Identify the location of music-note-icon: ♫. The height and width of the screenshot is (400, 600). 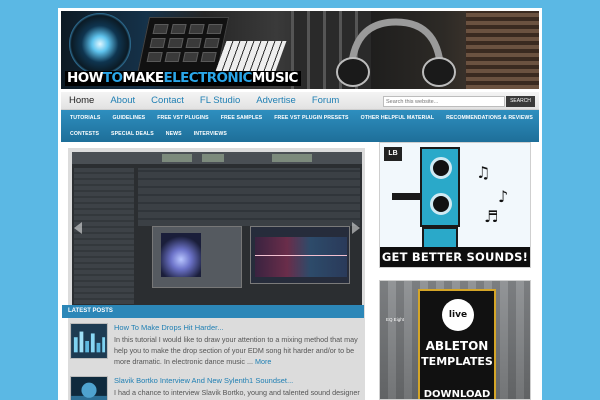
(483, 172).